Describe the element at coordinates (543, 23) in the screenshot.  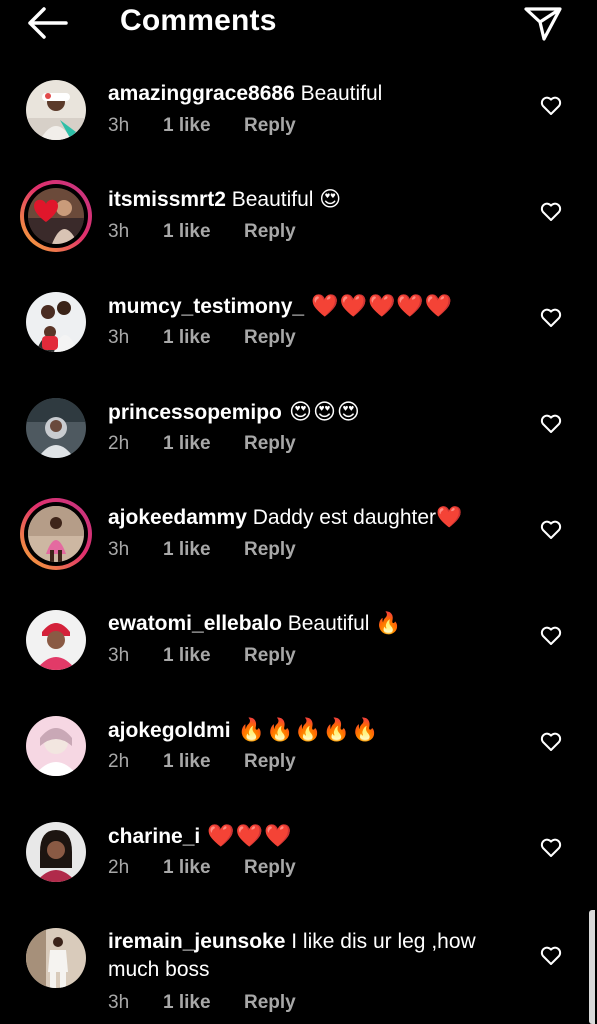
I see `paper-plane-icon` at that location.